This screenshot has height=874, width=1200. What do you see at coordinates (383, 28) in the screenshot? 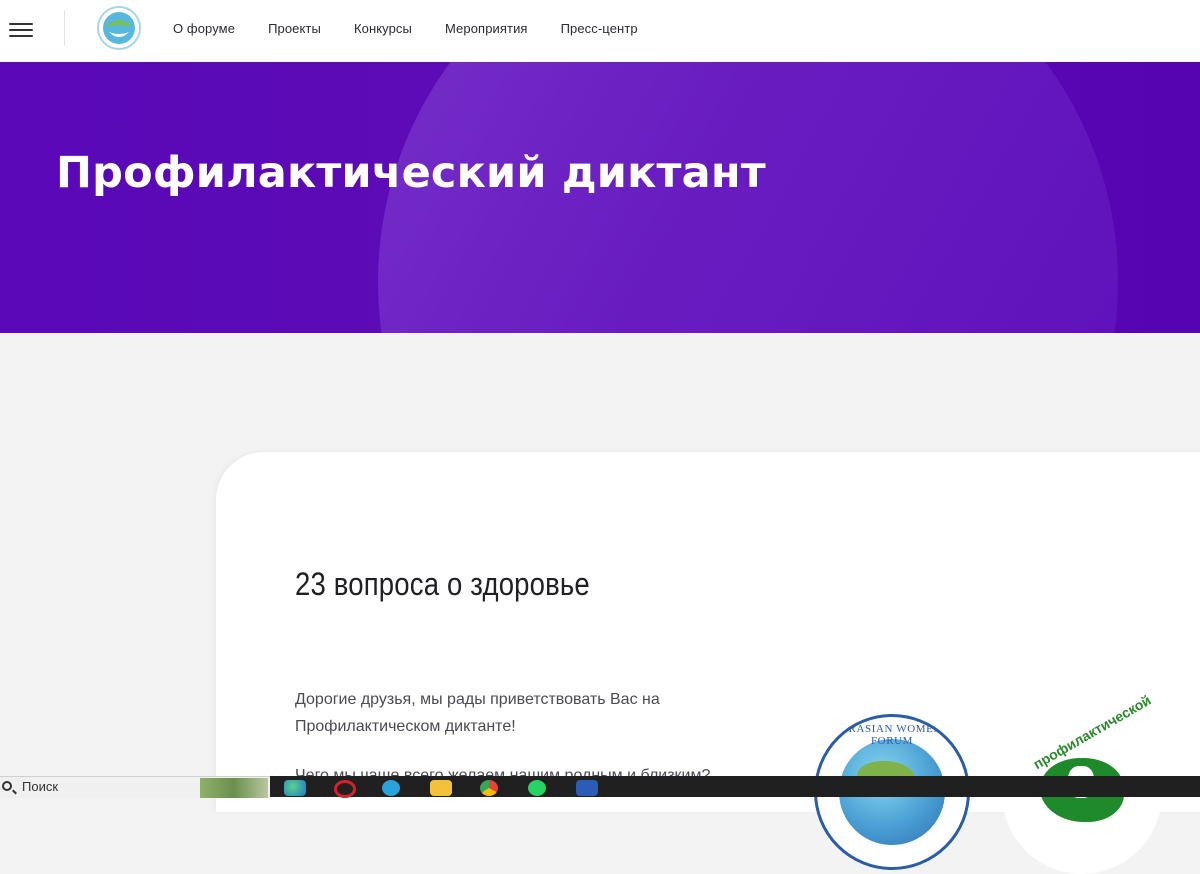
I see `nav-link-contests: Конкурсы` at bounding box center [383, 28].